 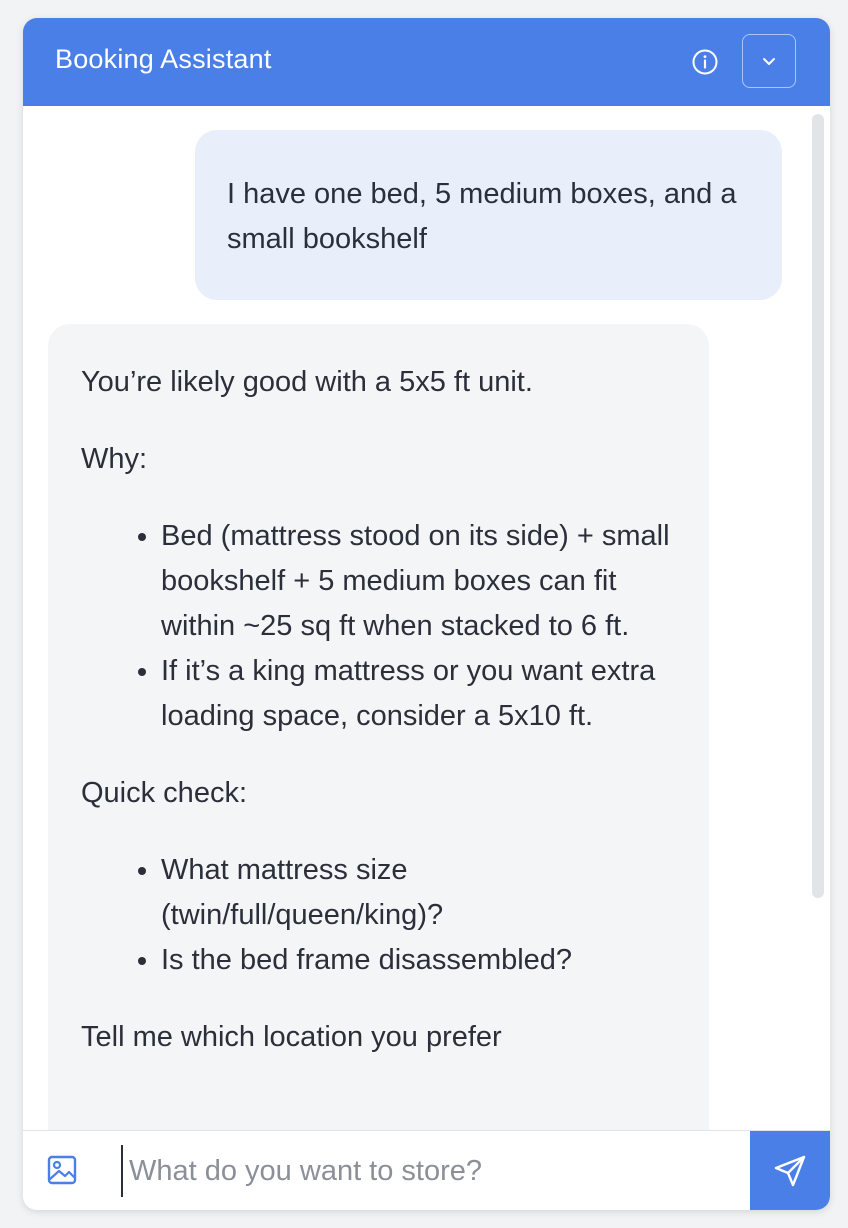 I want to click on chevron-down-icon, so click(x=769, y=61).